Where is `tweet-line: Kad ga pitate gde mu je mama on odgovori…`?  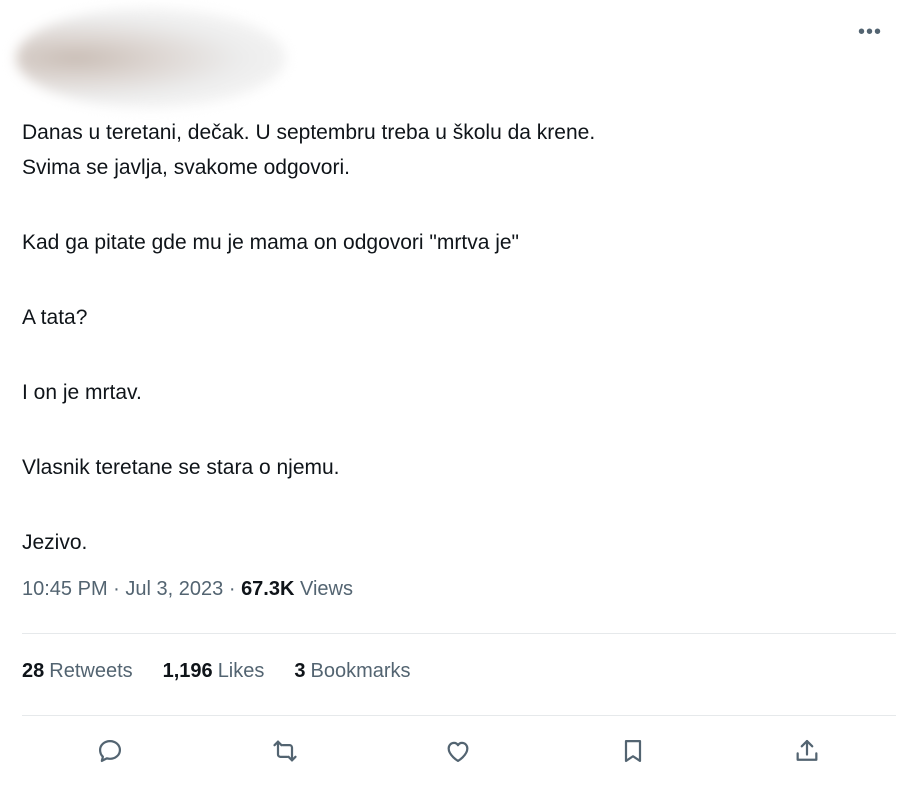 tweet-line: Kad ga pitate gde mu je mama on odgovori… is located at coordinates (271, 242).